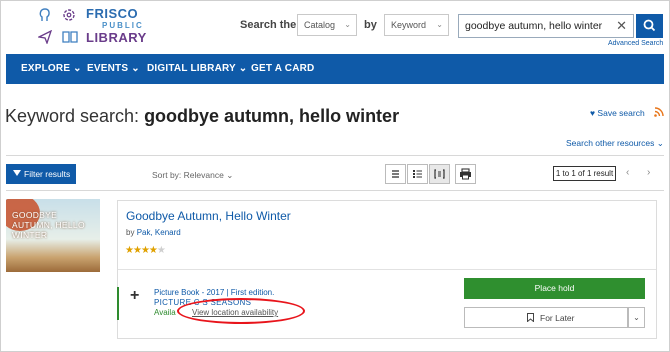 This screenshot has height=352, width=670. Describe the element at coordinates (530, 318) in the screenshot. I see `bookmark-icon` at that location.